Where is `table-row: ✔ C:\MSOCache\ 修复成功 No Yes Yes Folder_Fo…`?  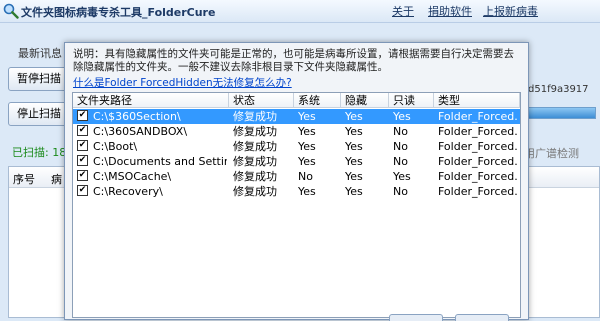
table-row: ✔ C:\MSOCache\ 修复成功 No Yes Yes Folder_Fo… is located at coordinates (296, 176).